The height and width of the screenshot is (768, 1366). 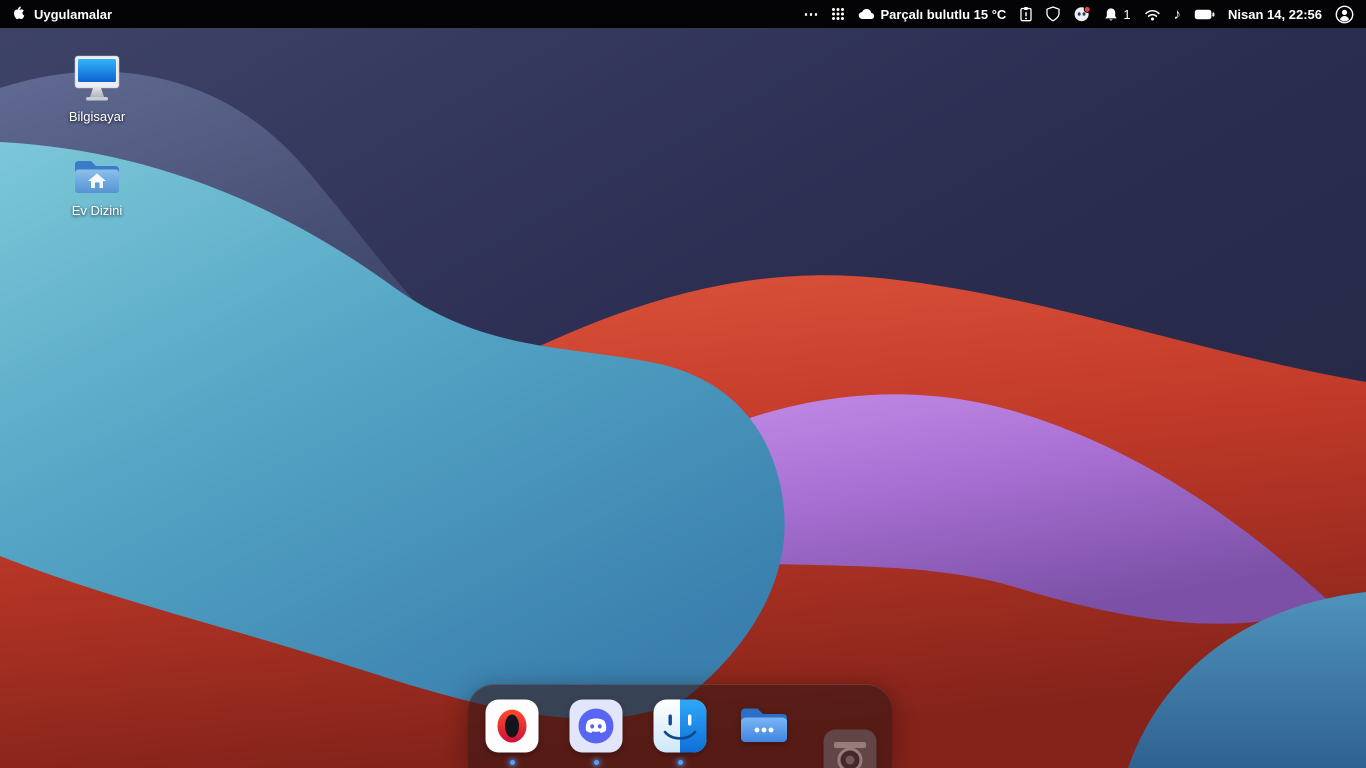 I want to click on clipboard-icon, so click(x=1026, y=14).